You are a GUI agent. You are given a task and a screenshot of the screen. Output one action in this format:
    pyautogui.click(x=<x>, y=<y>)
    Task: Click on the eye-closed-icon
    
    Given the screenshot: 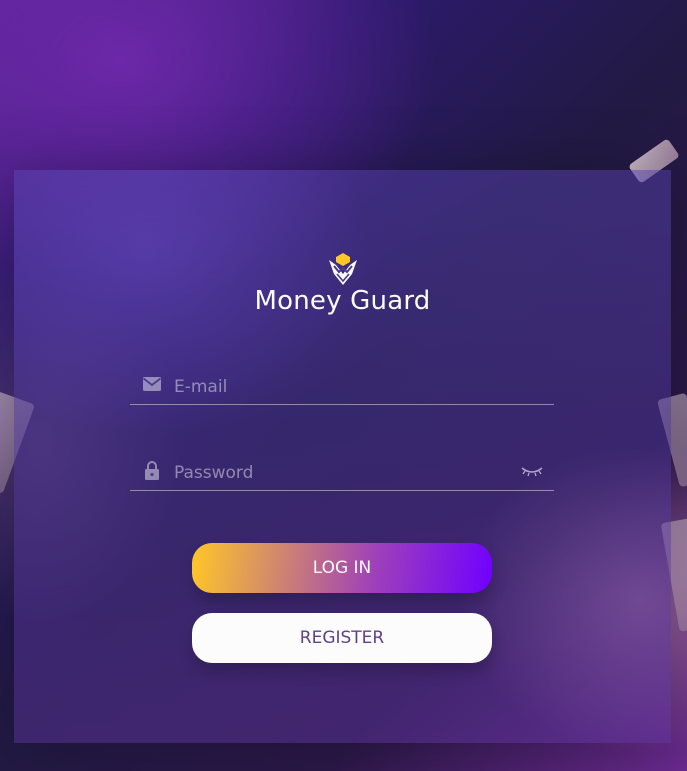 What is the action you would take?
    pyautogui.click(x=532, y=471)
    